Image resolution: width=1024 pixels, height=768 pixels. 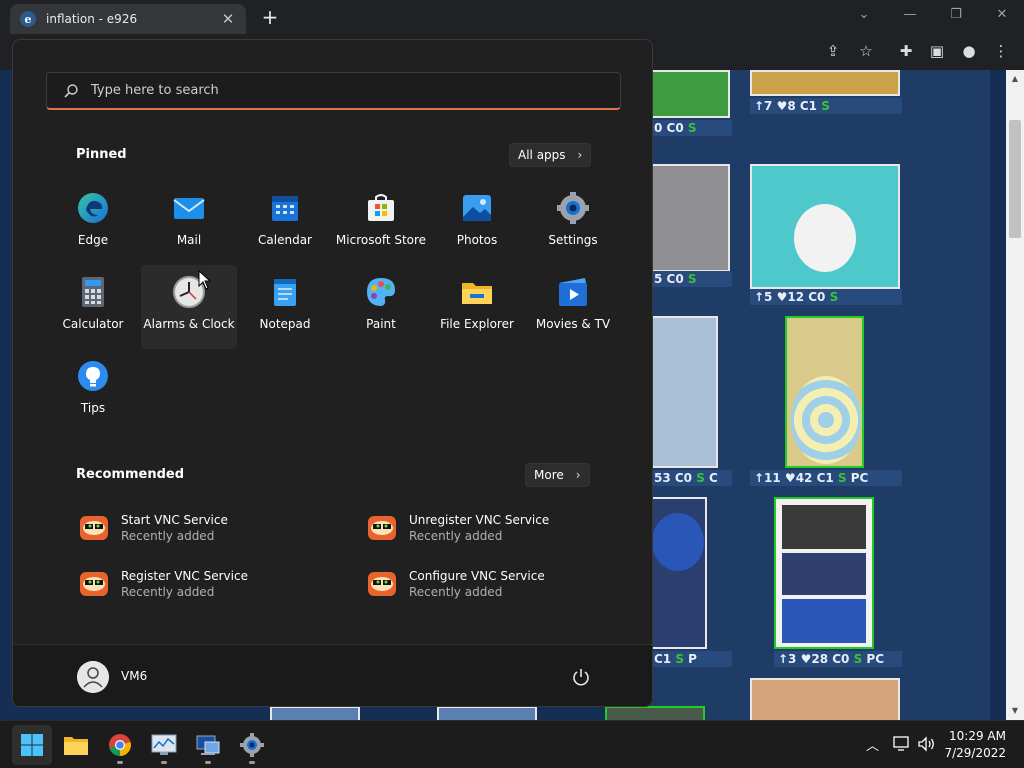 What do you see at coordinates (477, 223) in the screenshot?
I see `pinned-app-photos: Photos` at bounding box center [477, 223].